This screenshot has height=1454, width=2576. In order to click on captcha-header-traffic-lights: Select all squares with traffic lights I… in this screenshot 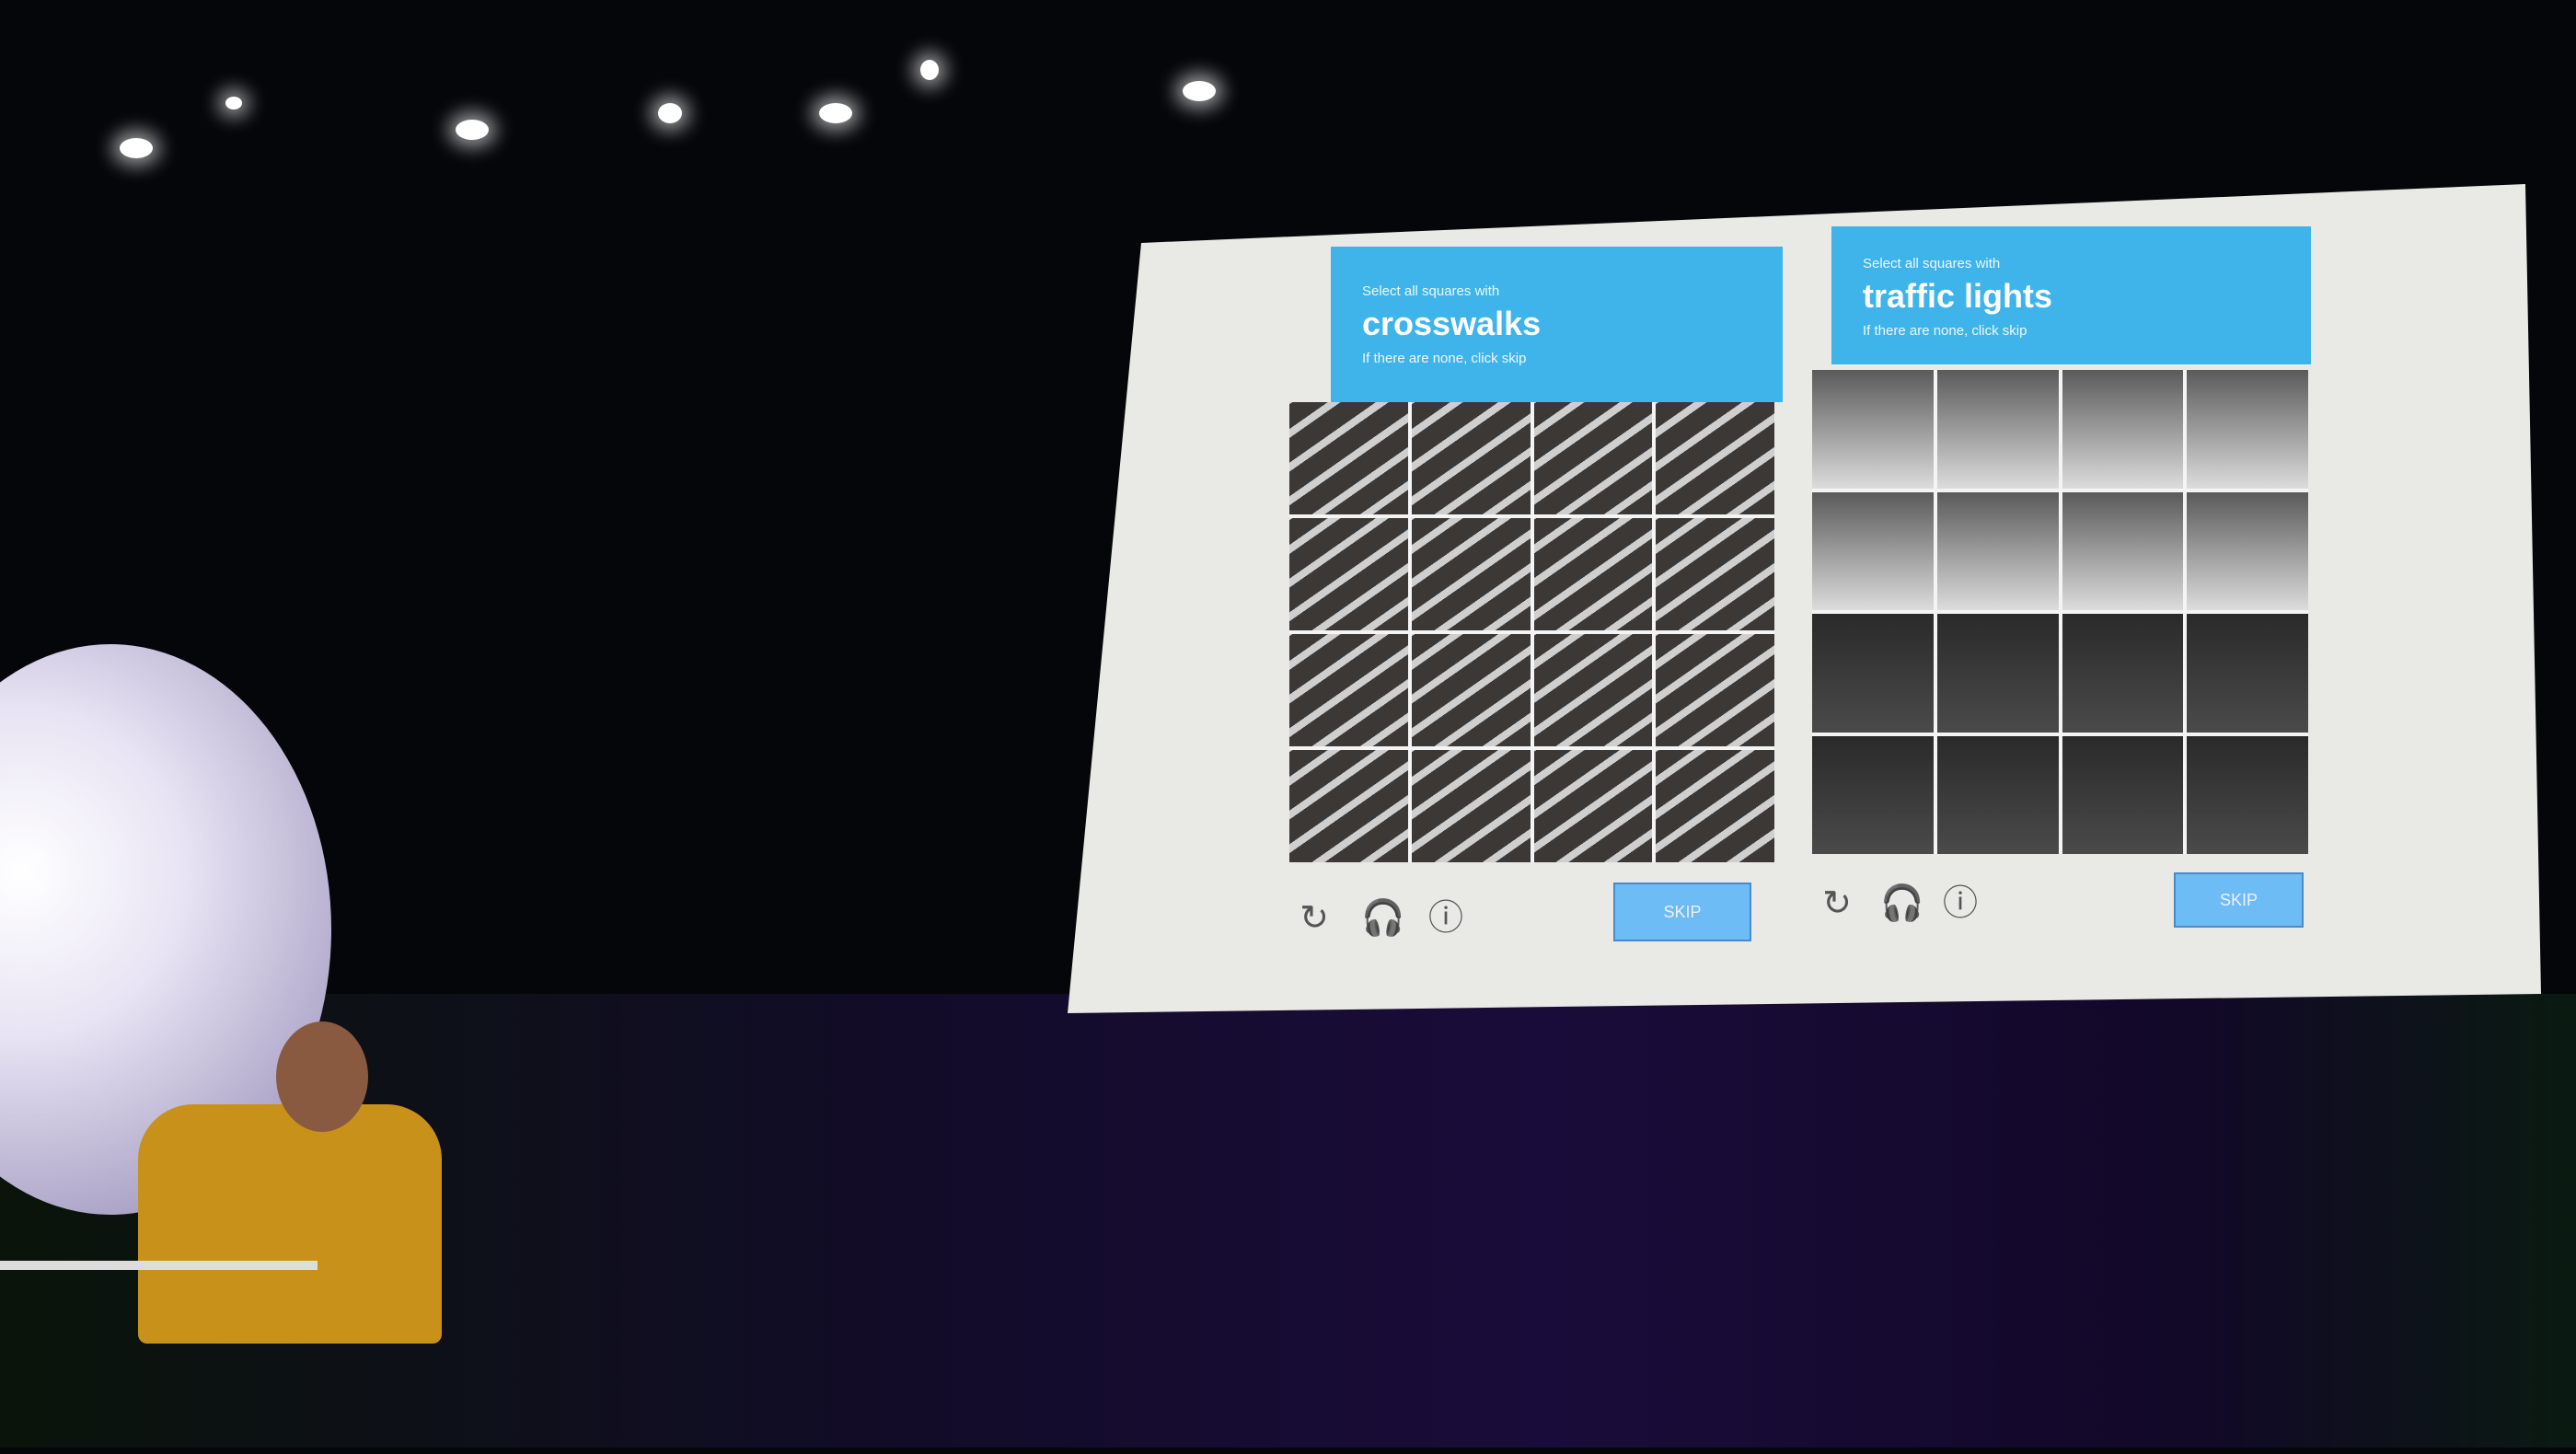, I will do `click(2071, 295)`.